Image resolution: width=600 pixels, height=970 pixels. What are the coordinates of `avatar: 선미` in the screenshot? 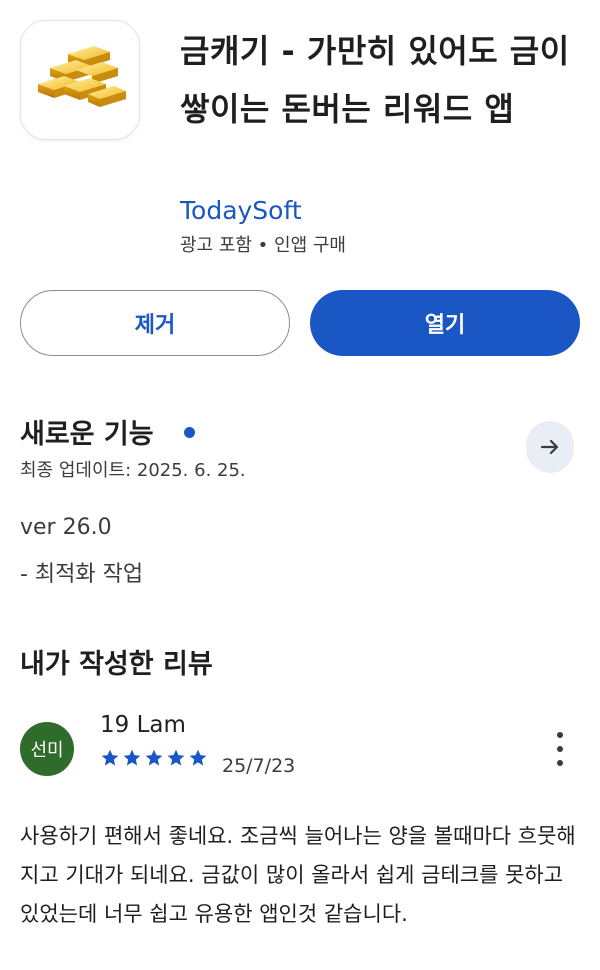 It's located at (47, 749).